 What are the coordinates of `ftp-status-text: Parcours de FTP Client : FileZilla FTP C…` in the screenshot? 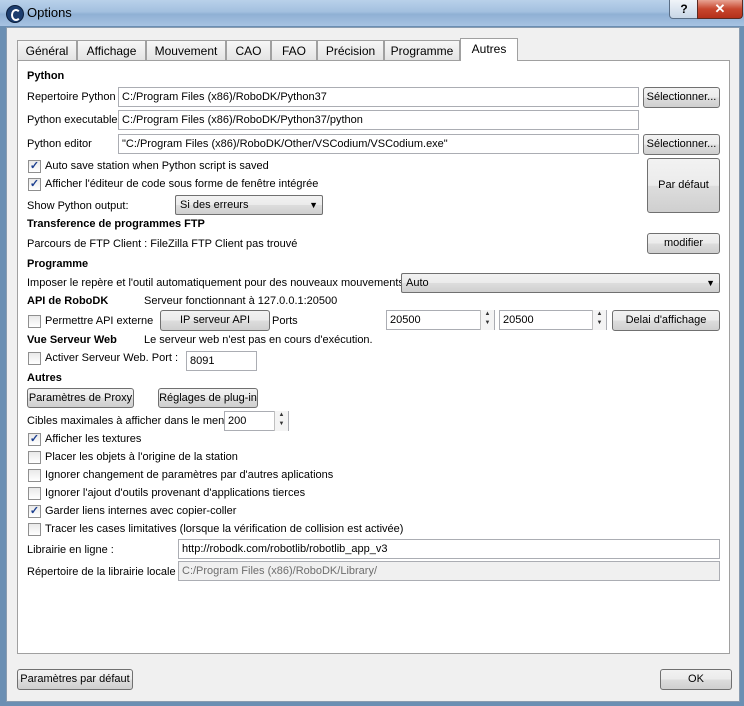 It's located at (162, 244).